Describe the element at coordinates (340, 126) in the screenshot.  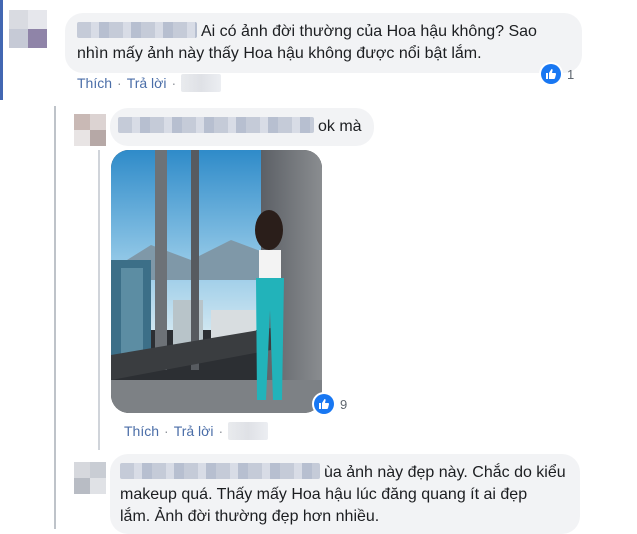
I see `reply-text: ok mà` at that location.